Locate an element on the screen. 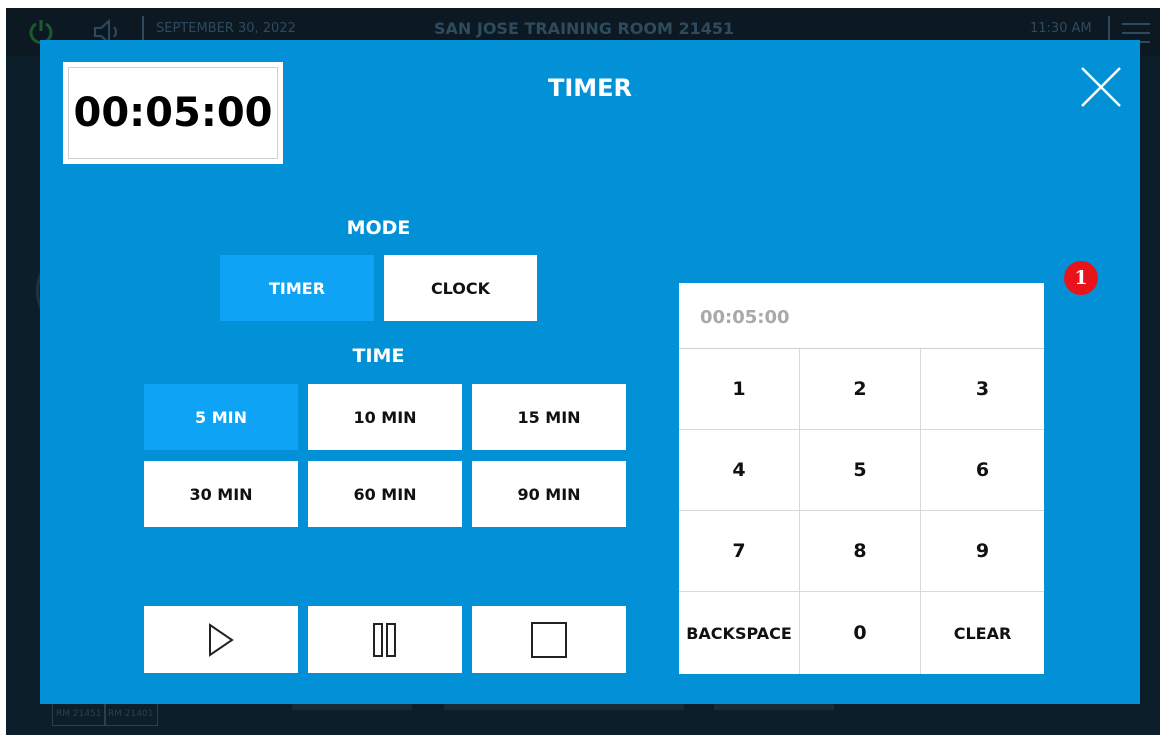  keypad-entry-field: 00:05:00 is located at coordinates (861, 316).